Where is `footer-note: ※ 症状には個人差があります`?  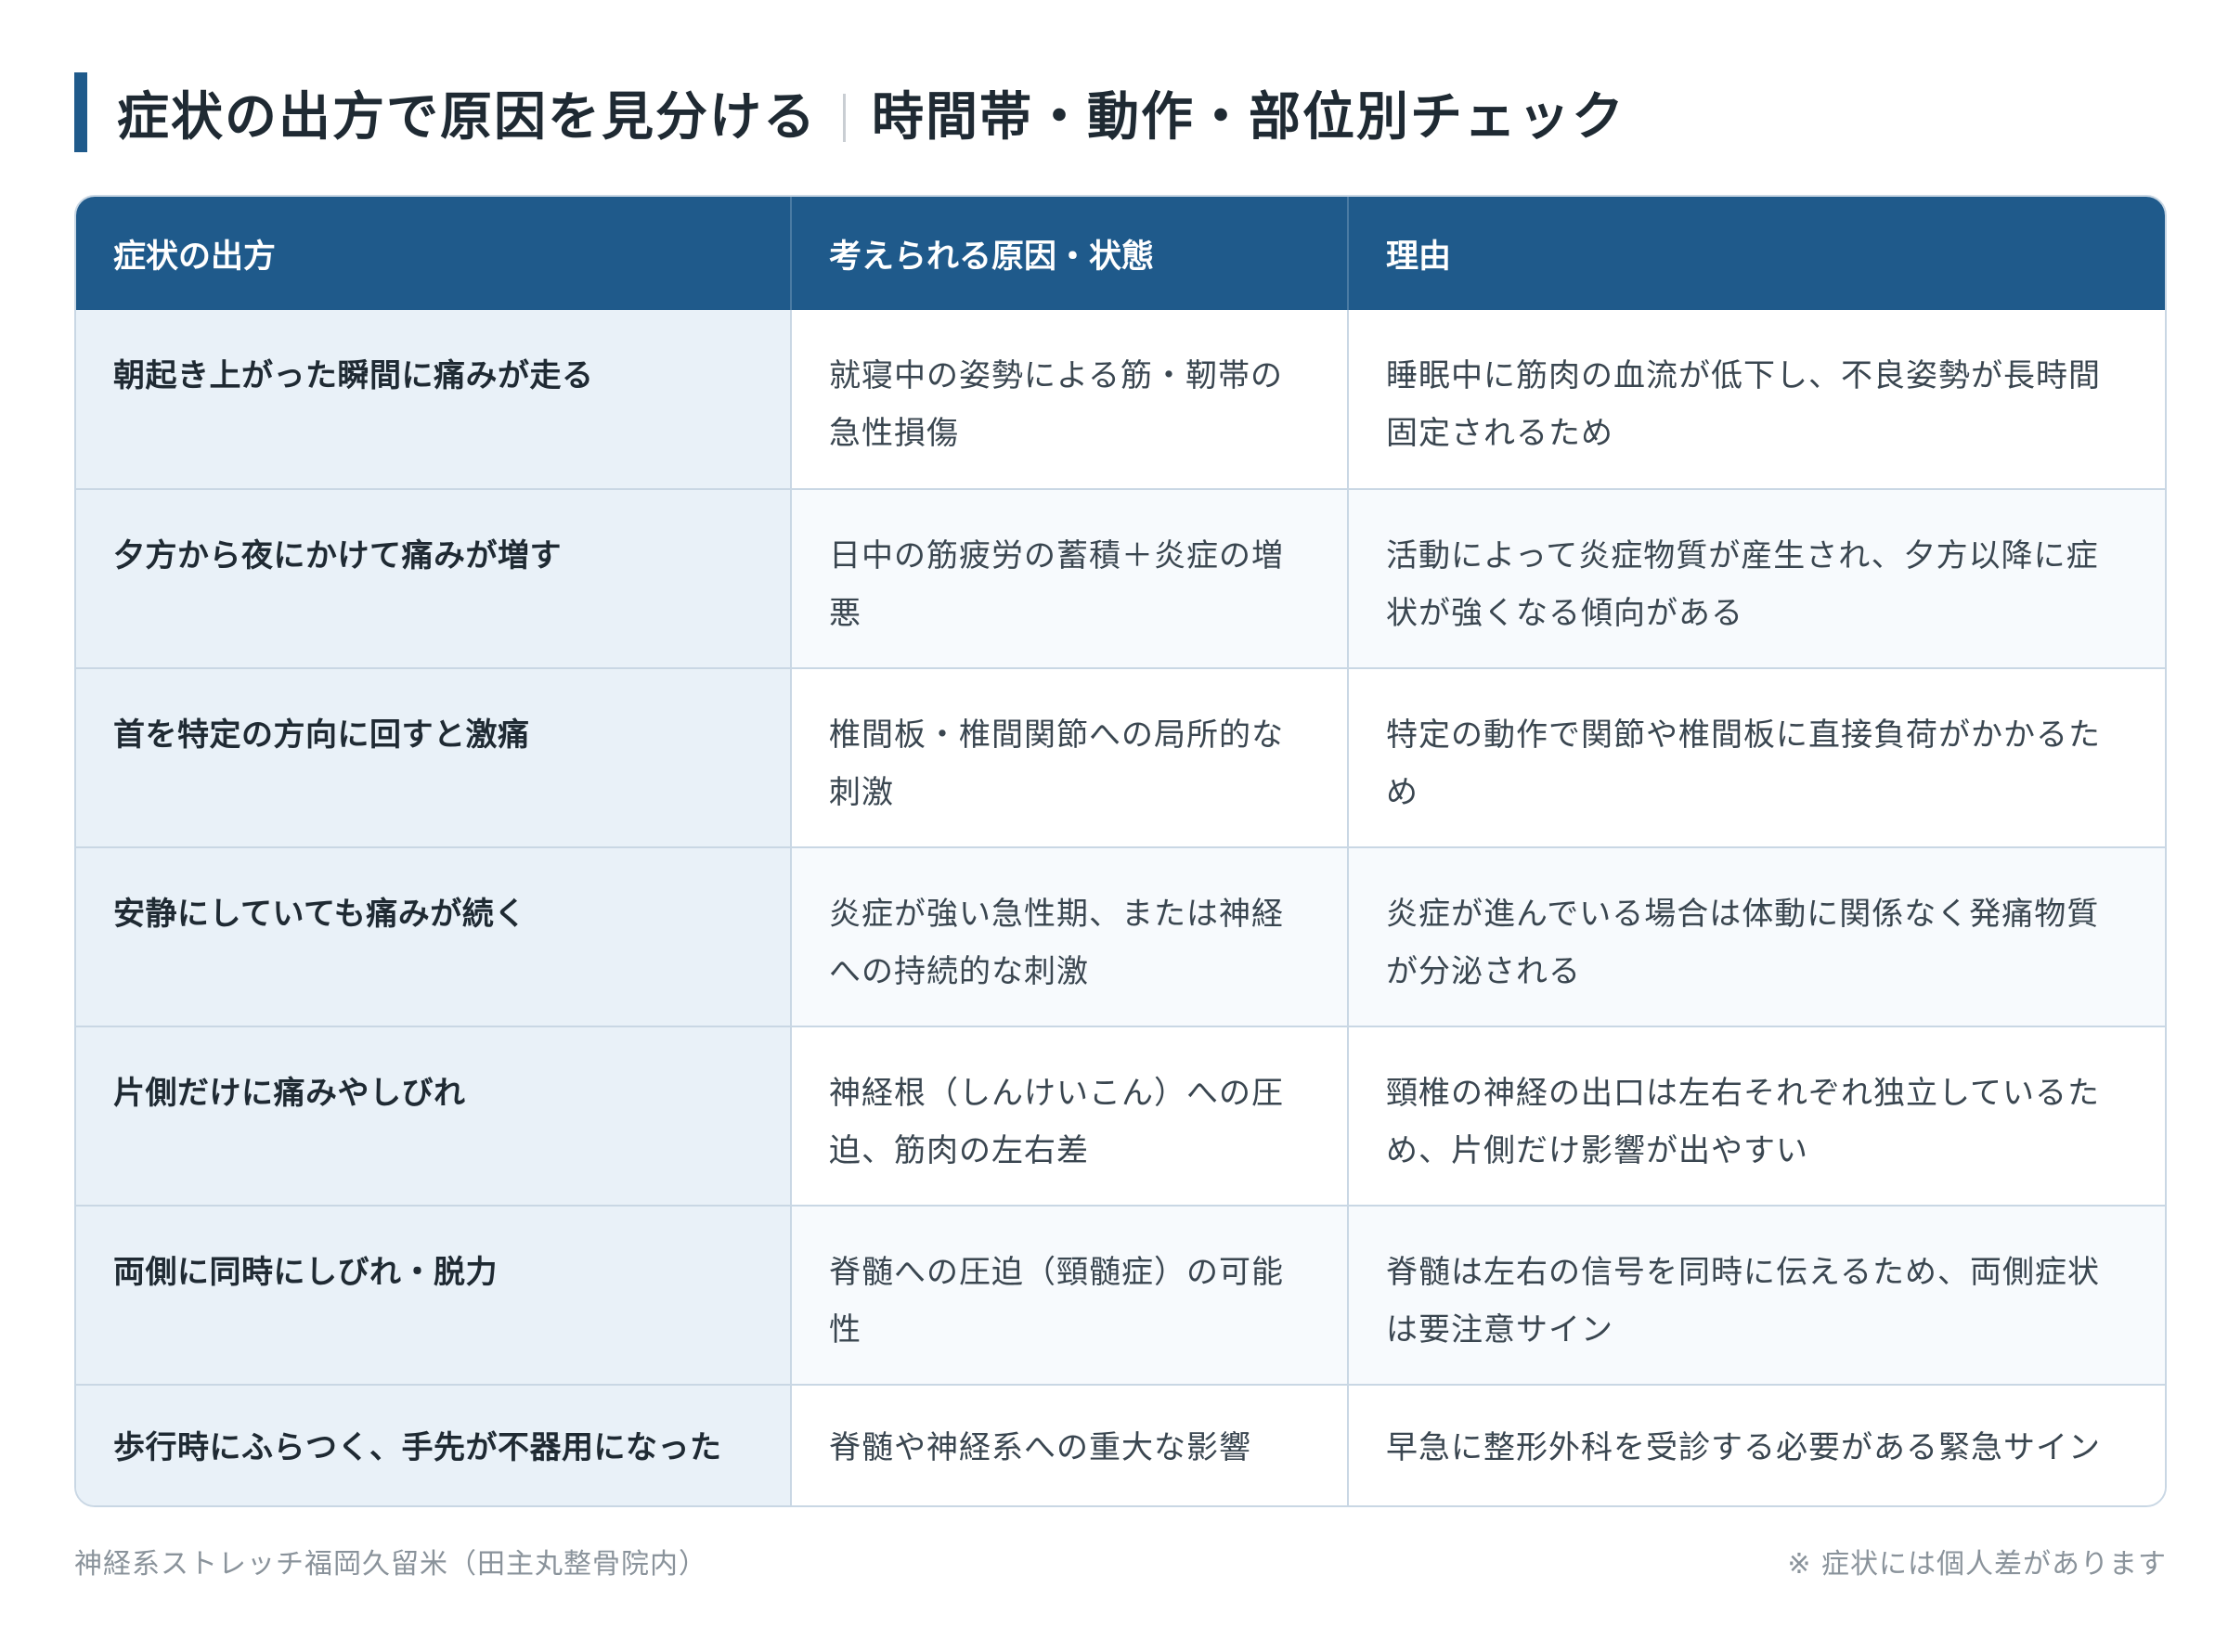
footer-note: ※ 症状には個人差があります is located at coordinates (1977, 1564).